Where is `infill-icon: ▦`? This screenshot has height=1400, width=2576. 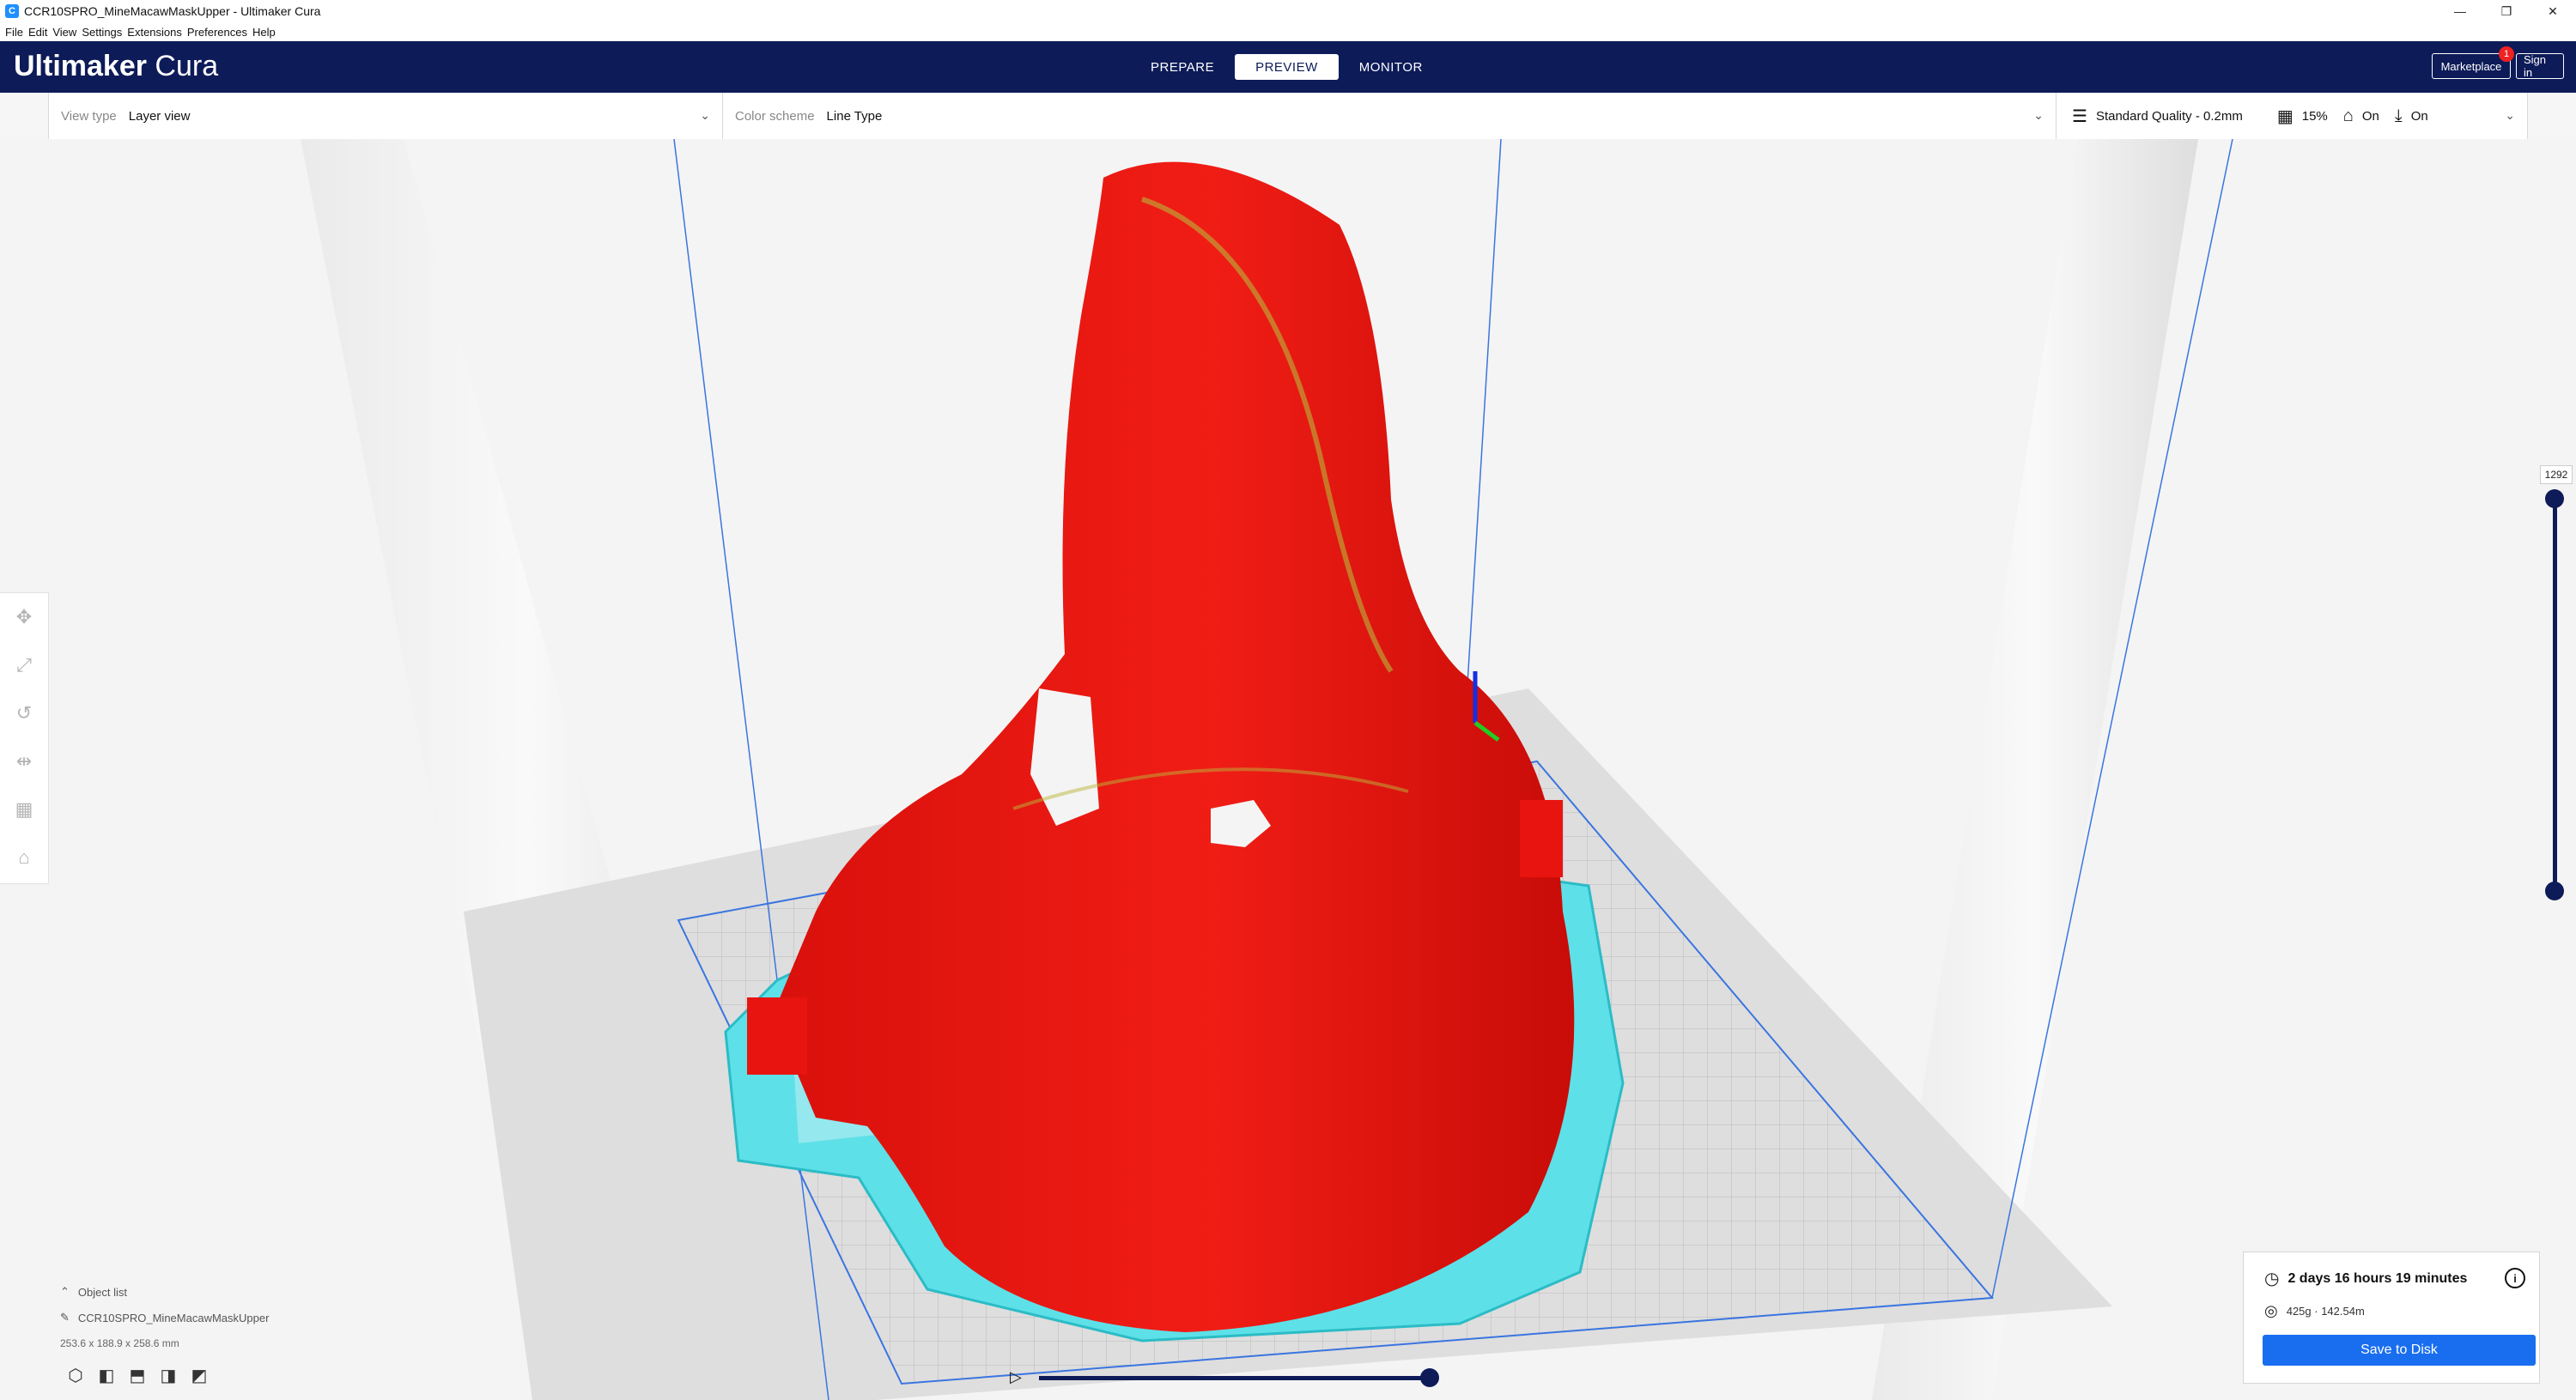 infill-icon: ▦ is located at coordinates (2284, 116).